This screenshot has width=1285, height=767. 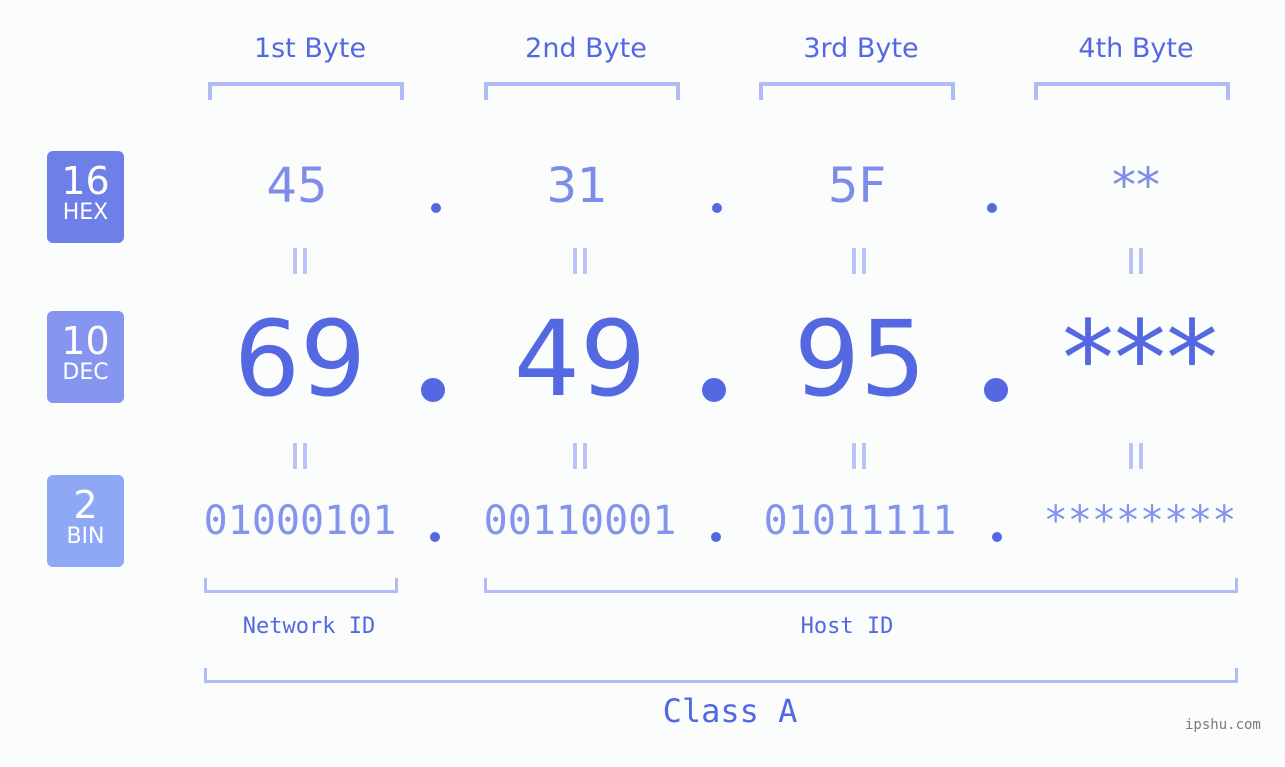 What do you see at coordinates (1223, 725) in the screenshot?
I see `watermark: ipshu.com` at bounding box center [1223, 725].